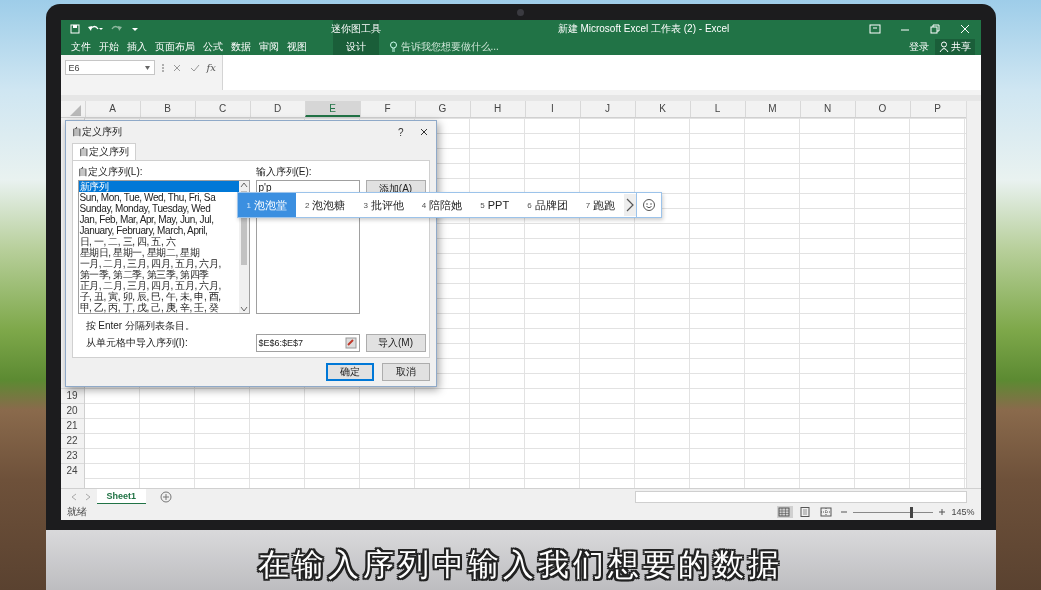  What do you see at coordinates (307, 343) in the screenshot?
I see `import-range-field: $E$6:$E$7` at bounding box center [307, 343].